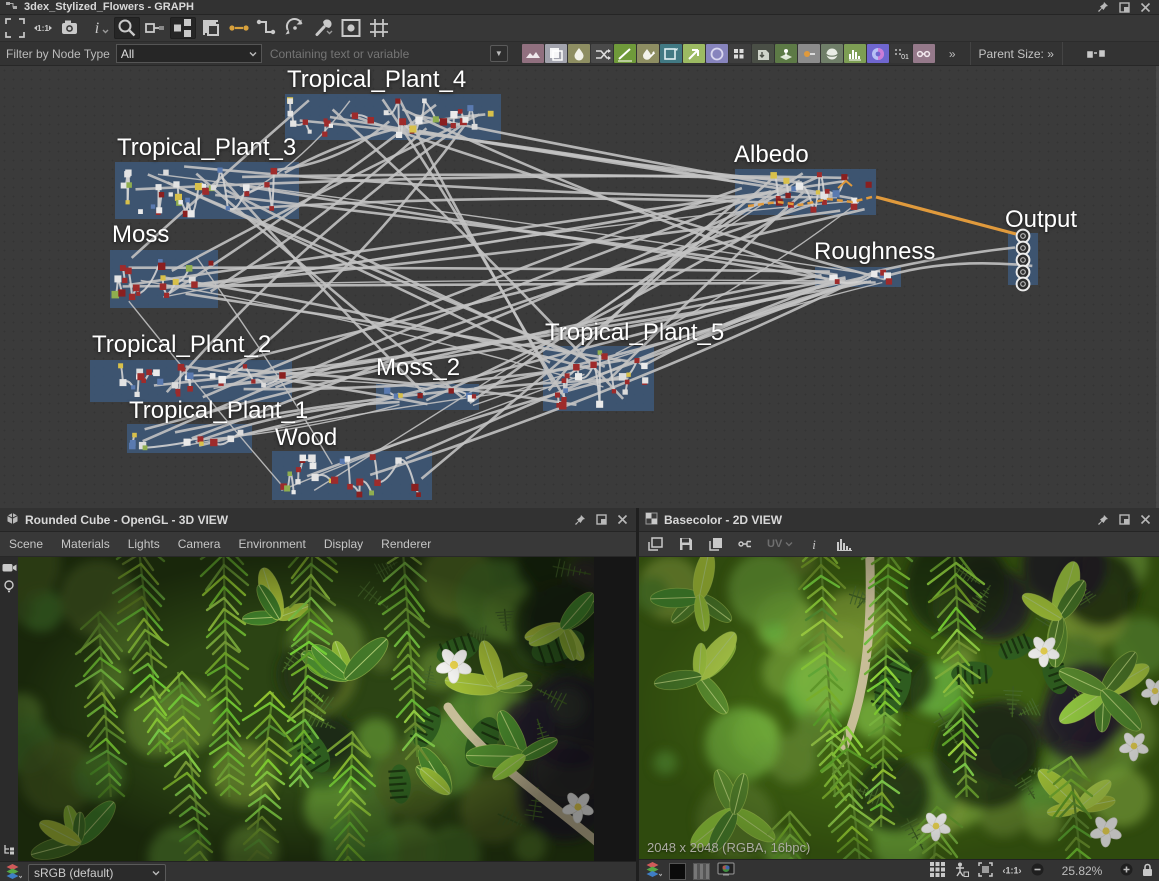 This screenshot has height=881, width=1159. I want to click on graph-frame-label-wood: Wood, so click(306, 438).